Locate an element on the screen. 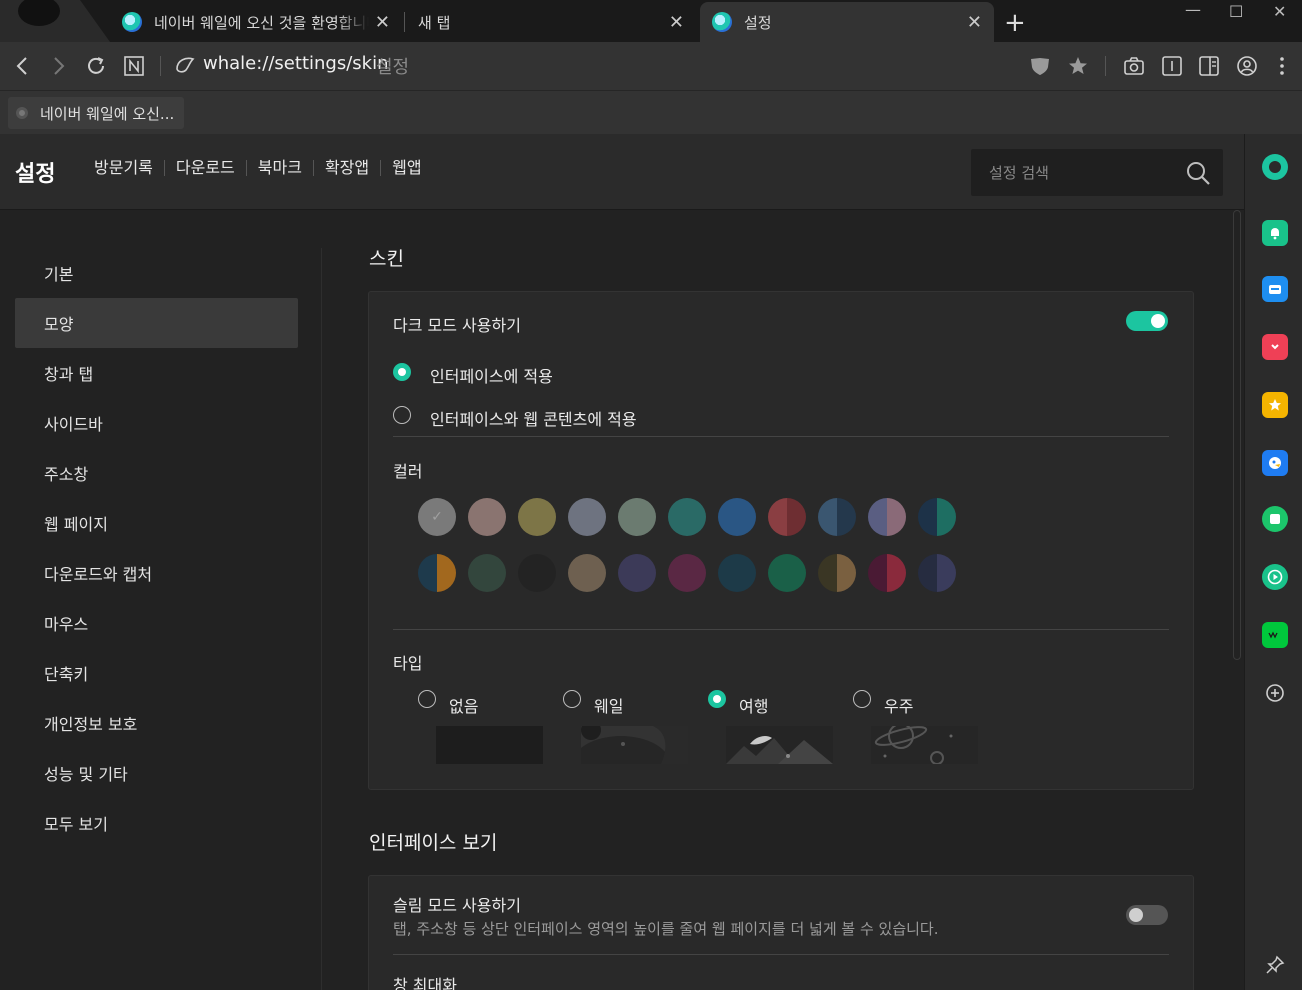  type-whale-radio is located at coordinates (572, 699).